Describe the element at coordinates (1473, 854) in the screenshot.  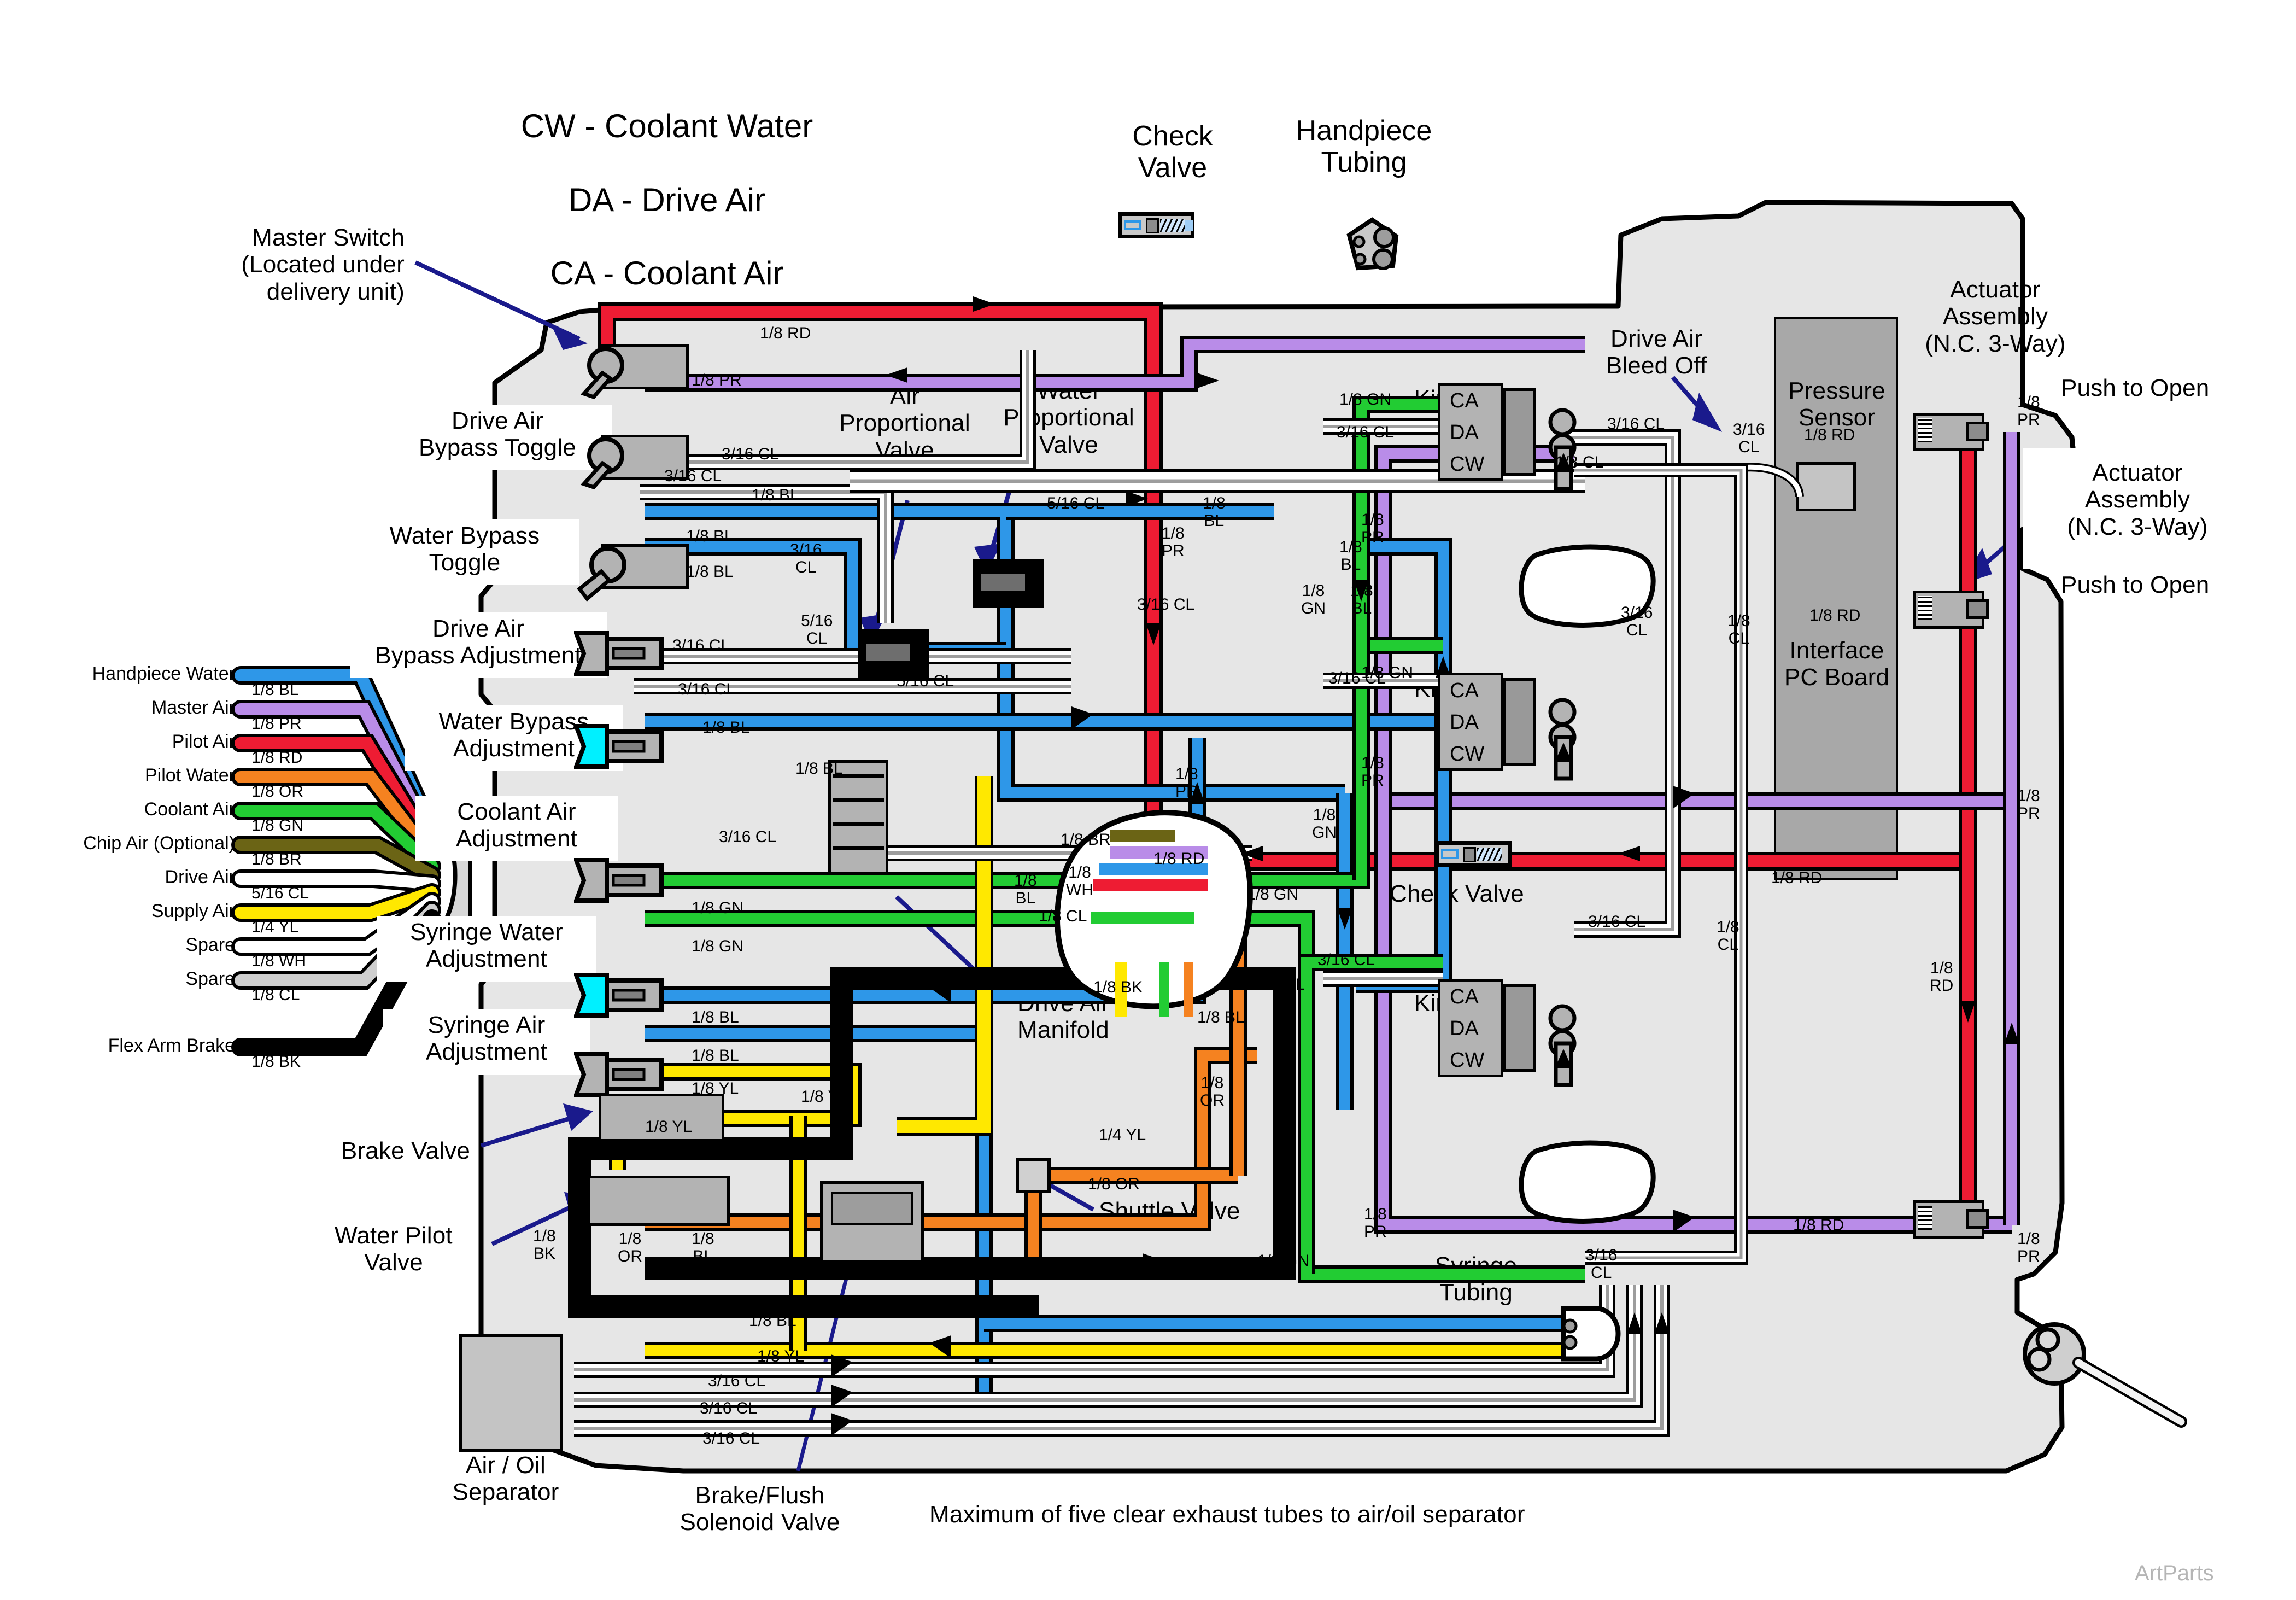
I see `check-valve-inline` at that location.